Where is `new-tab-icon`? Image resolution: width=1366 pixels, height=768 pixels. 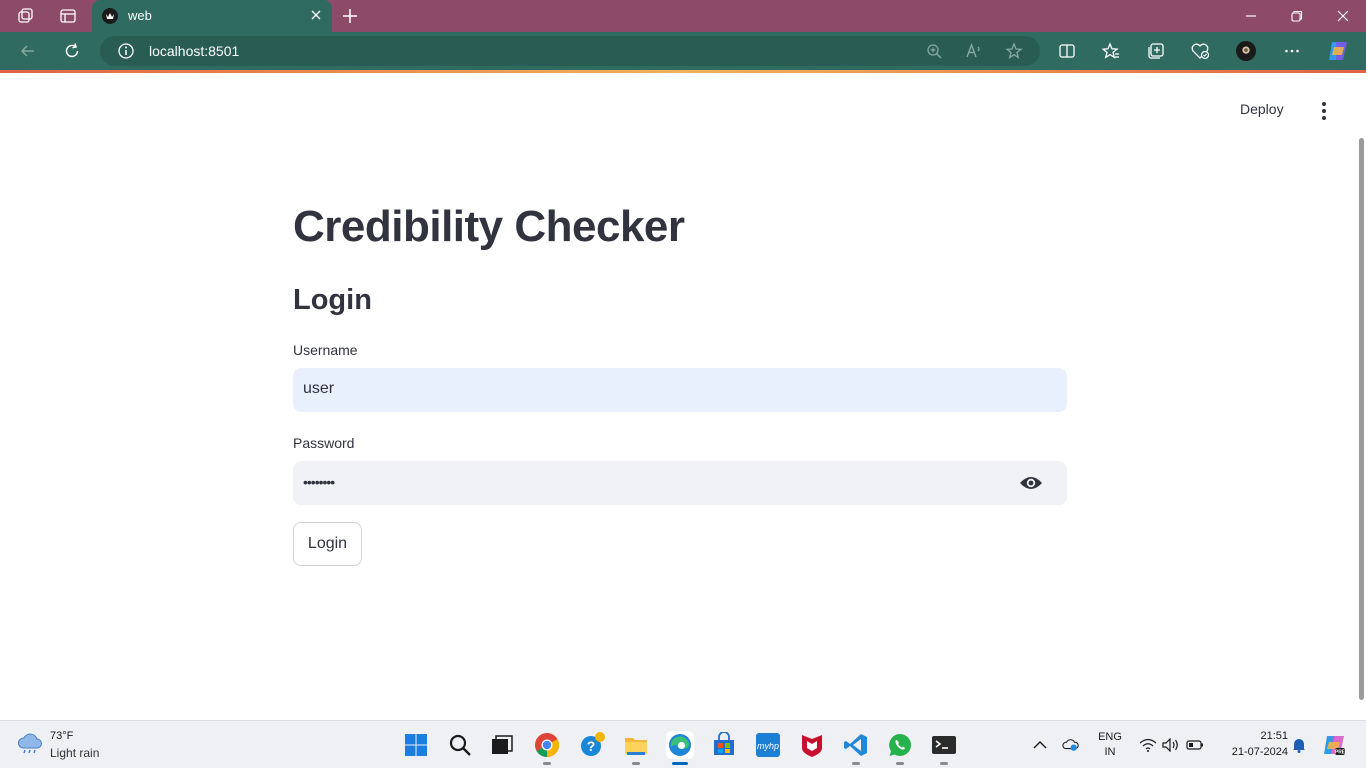
new-tab-icon is located at coordinates (350, 16).